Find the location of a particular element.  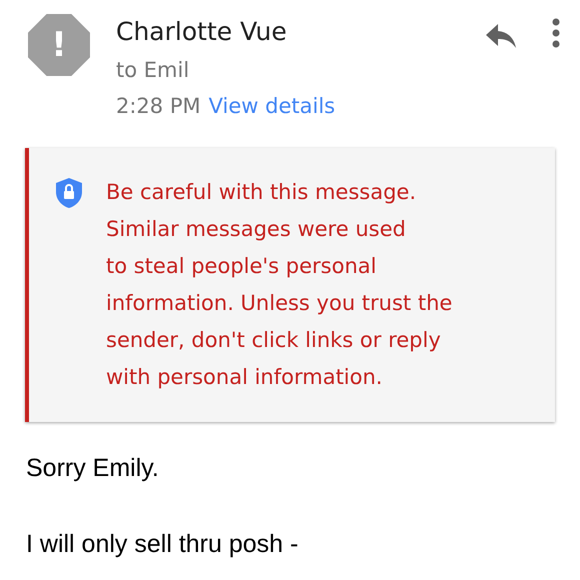

more-icon is located at coordinates (556, 33).